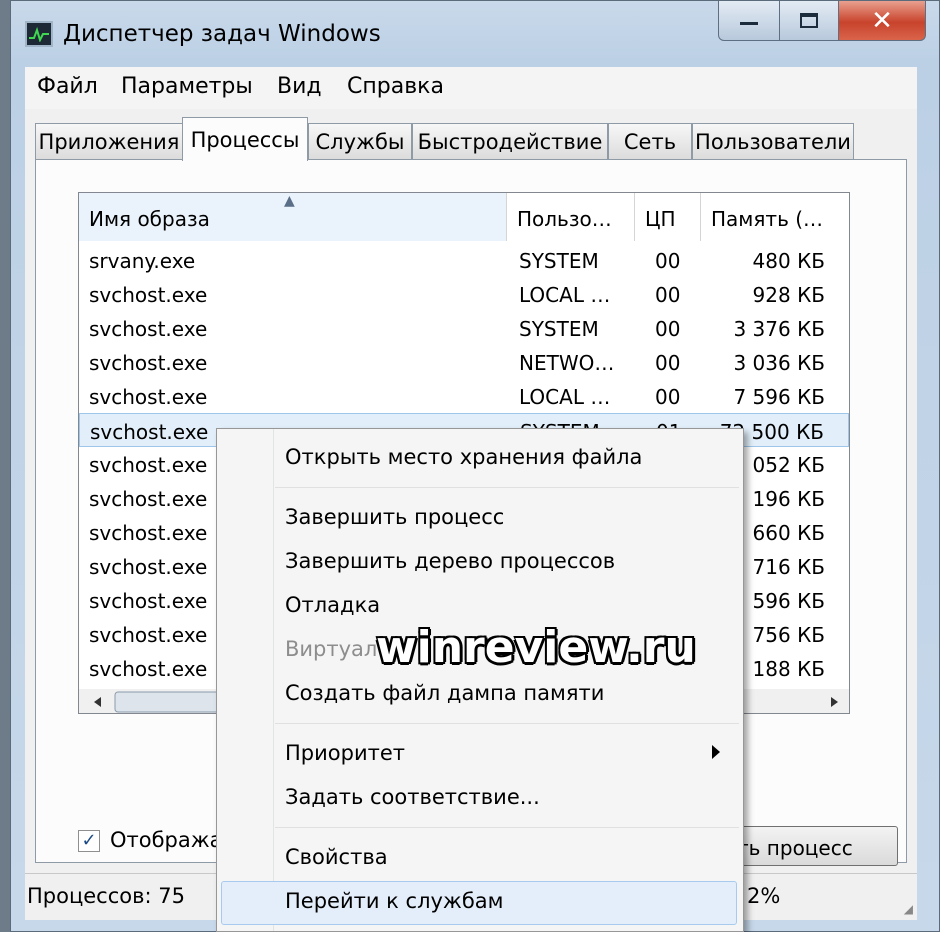 This screenshot has height=932, width=940. I want to click on menu-end-process: Завершить процесс, so click(394, 517).